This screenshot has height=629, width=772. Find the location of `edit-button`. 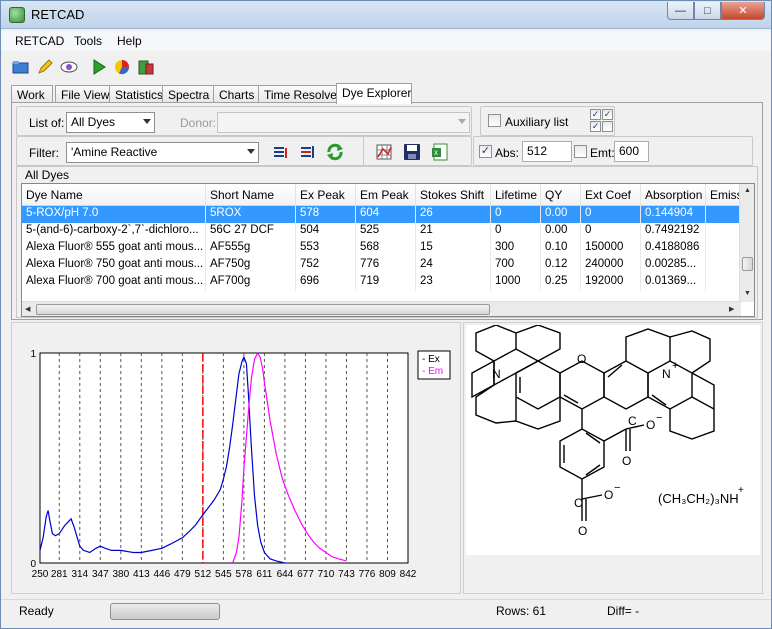

edit-button is located at coordinates (45, 67).